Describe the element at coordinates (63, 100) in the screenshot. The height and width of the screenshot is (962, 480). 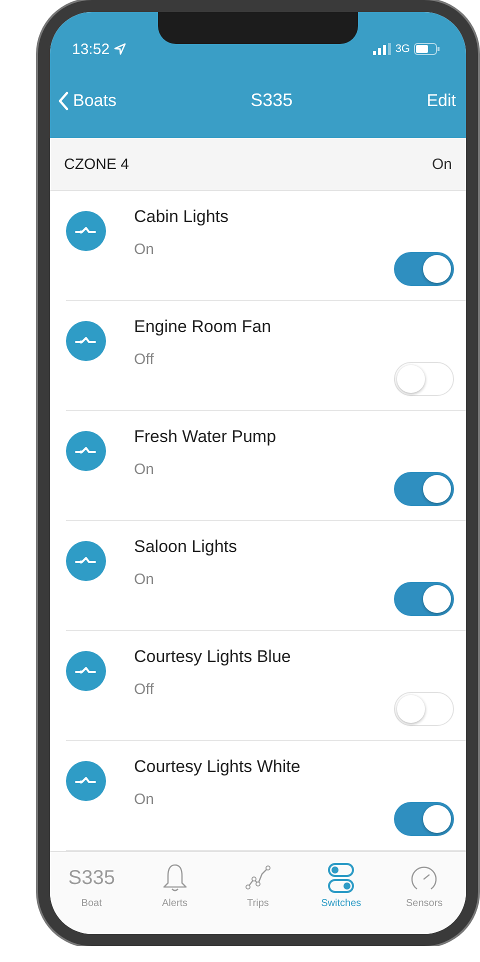
I see `chevron-left-icon` at that location.